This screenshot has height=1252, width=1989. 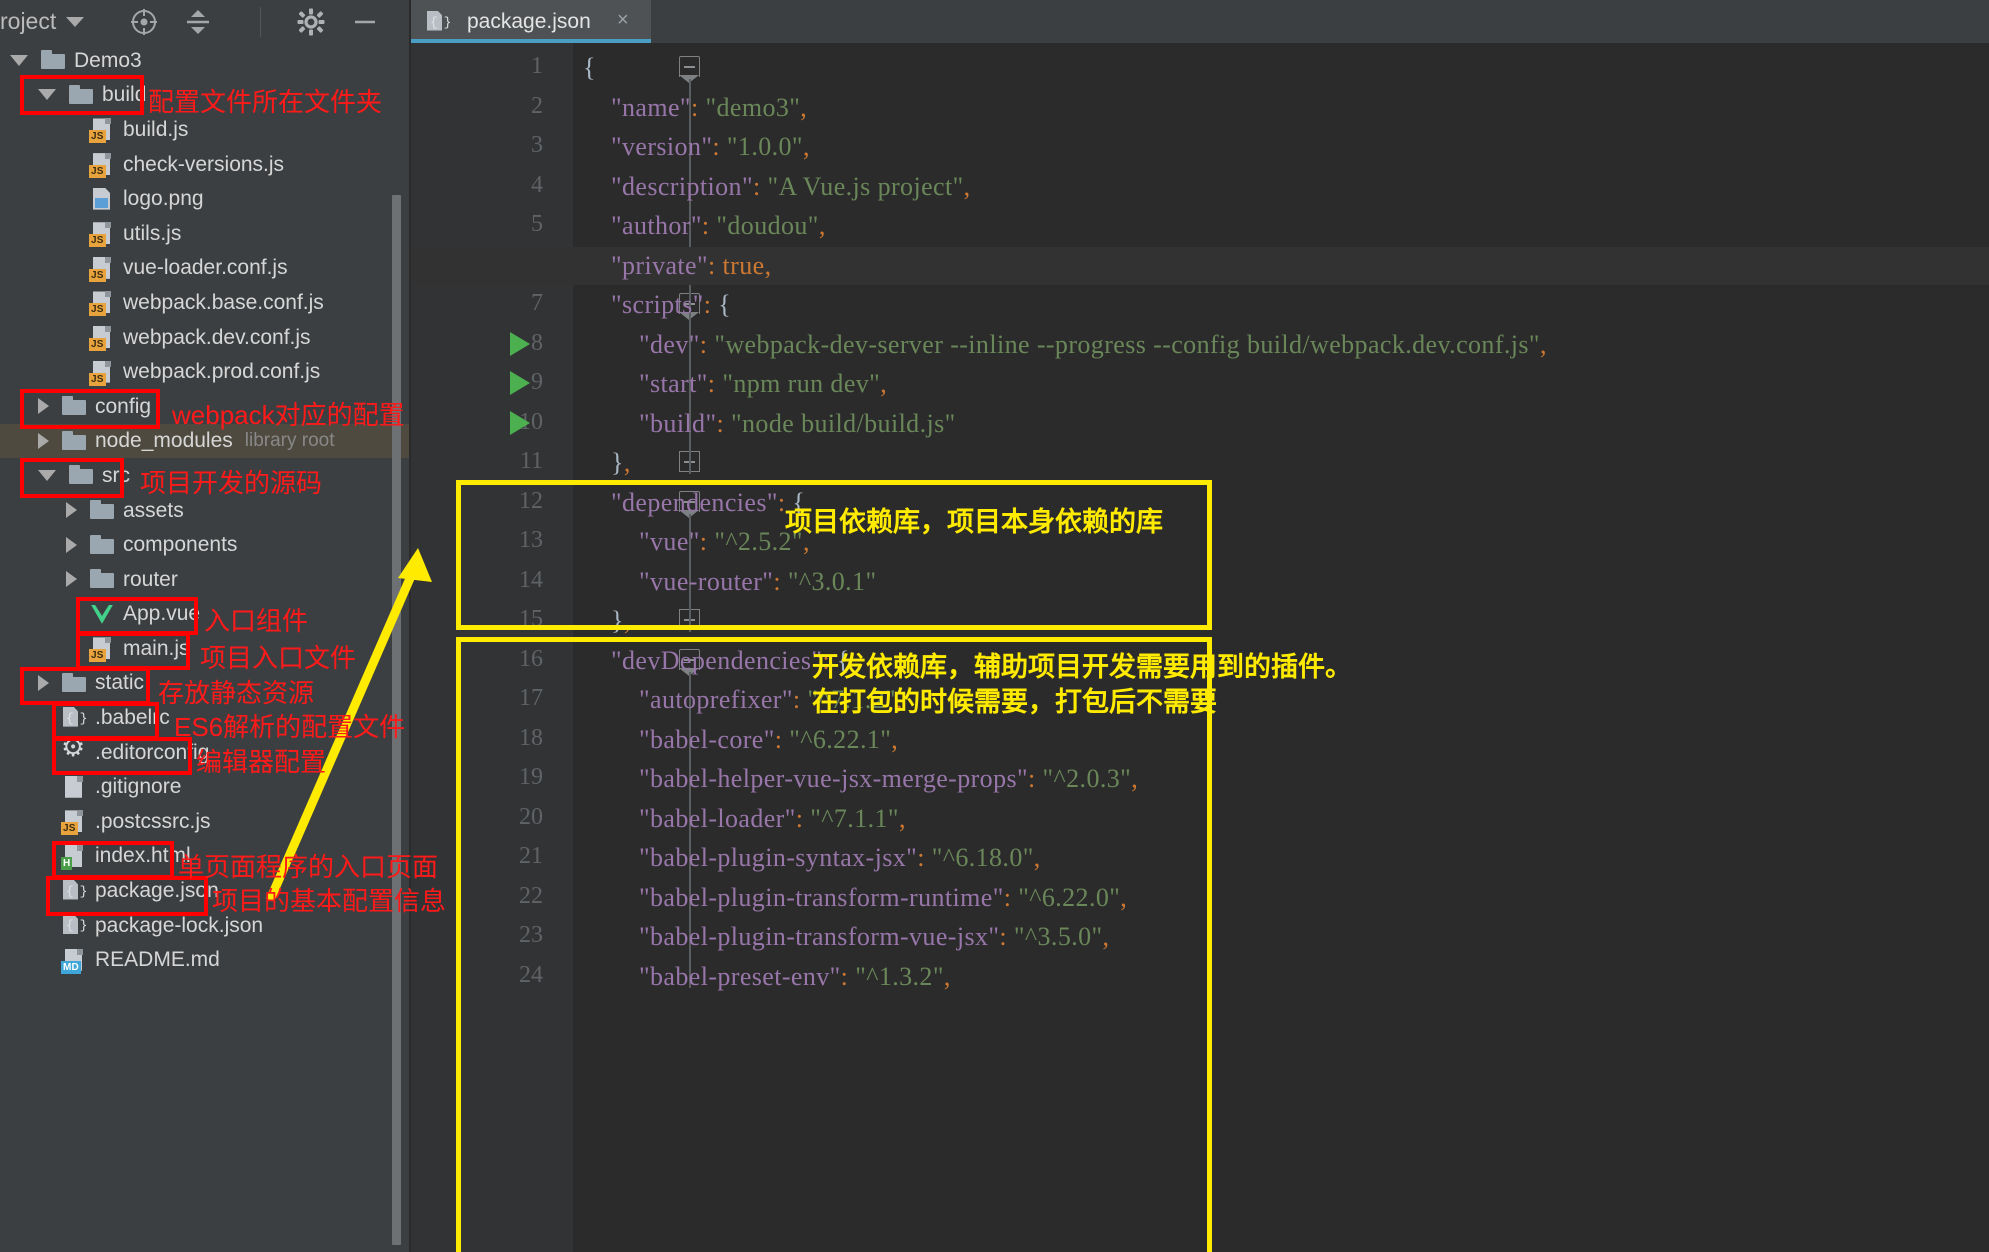 What do you see at coordinates (236, 693) in the screenshot?
I see `red-annotation-text: 存放静态资源` at bounding box center [236, 693].